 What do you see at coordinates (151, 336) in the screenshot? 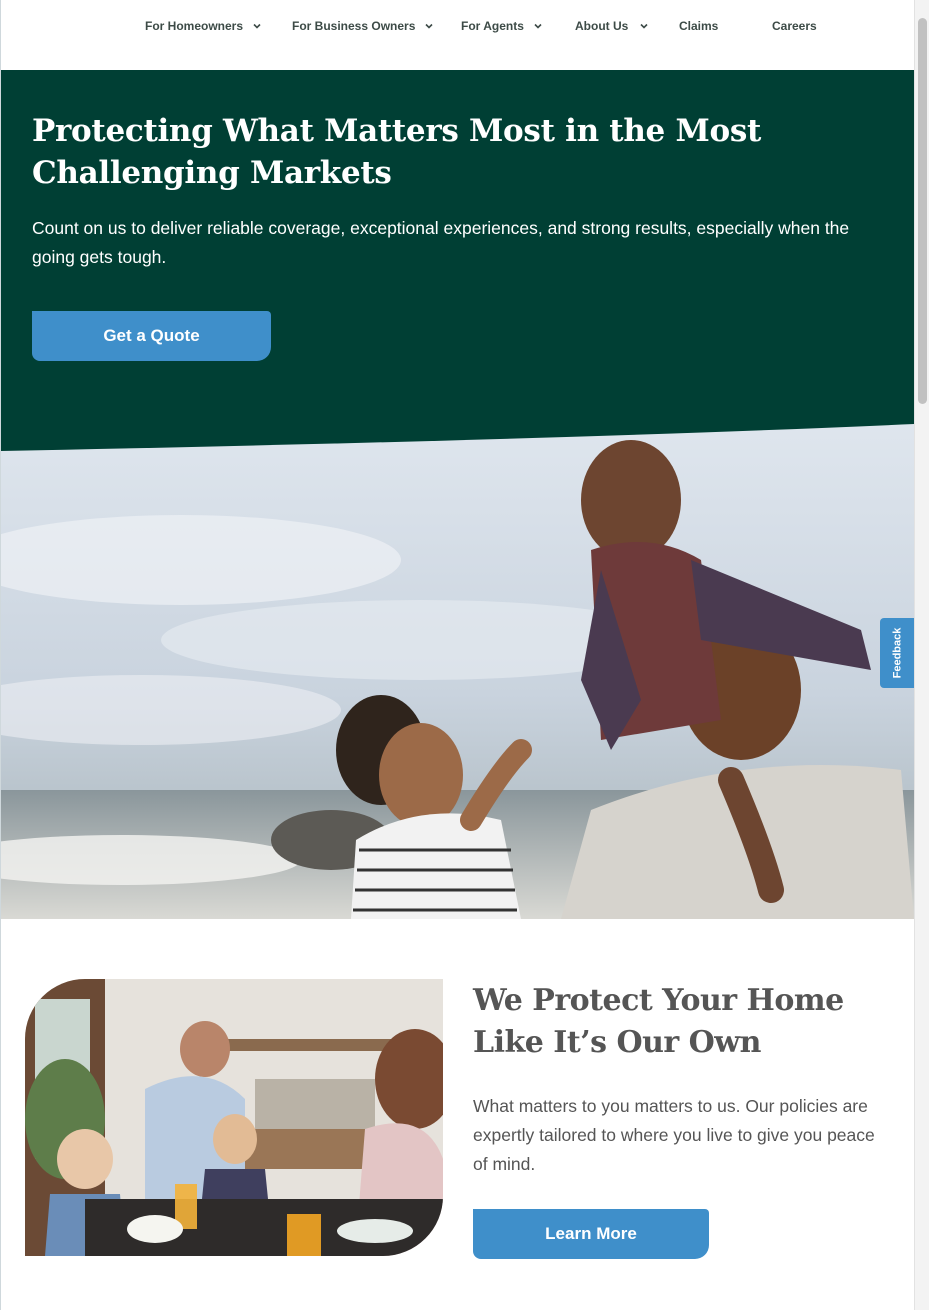
I see `get-a-quote-button: Get a Quote` at bounding box center [151, 336].